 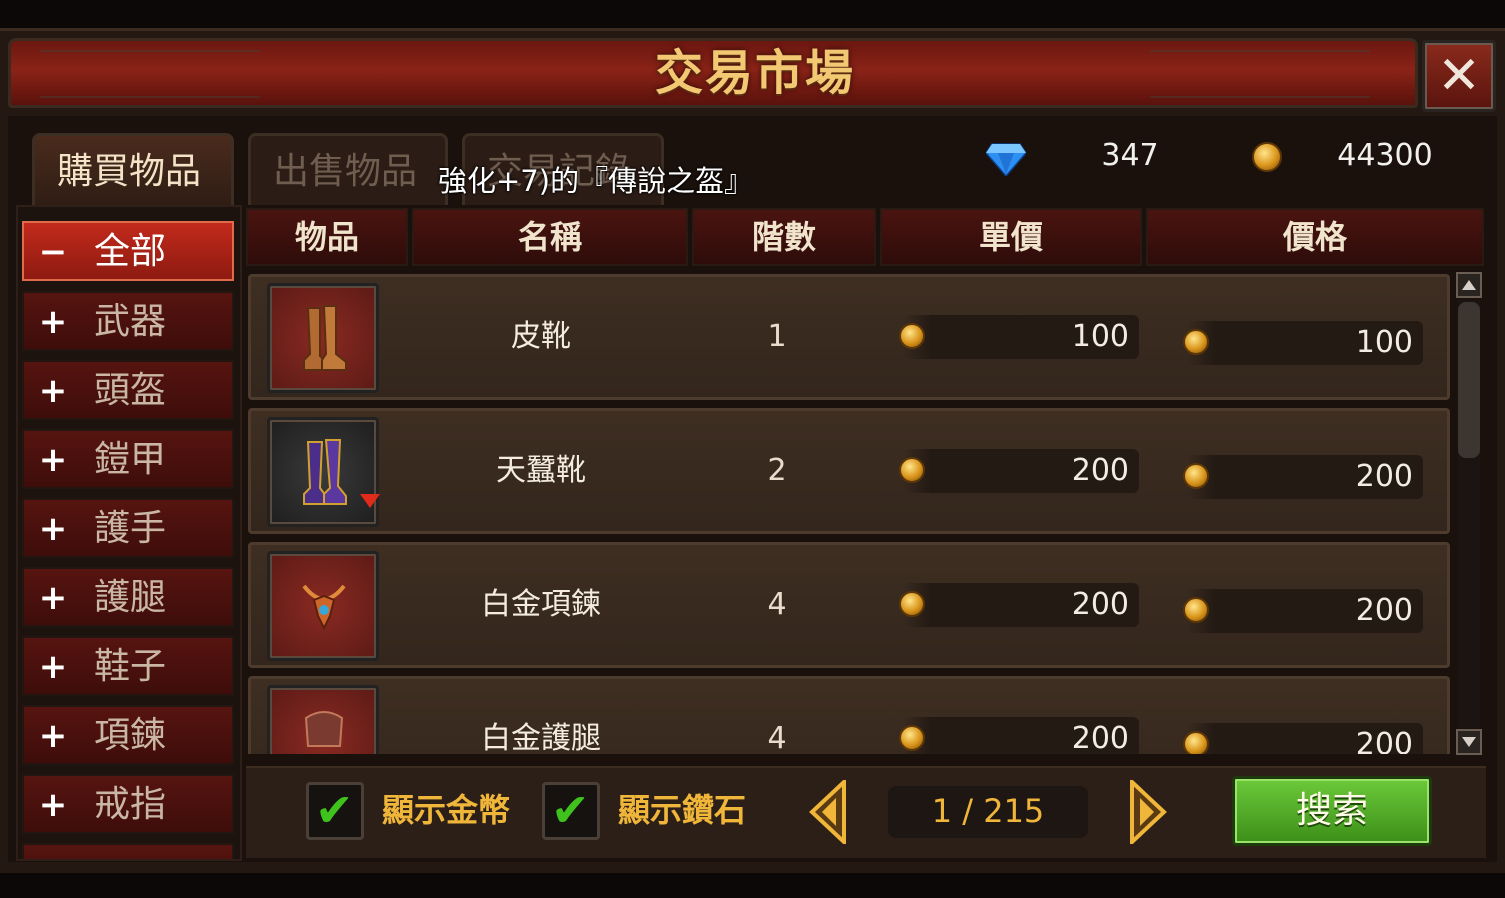 I want to click on page-indicator: 1 / 215, so click(x=988, y=812).